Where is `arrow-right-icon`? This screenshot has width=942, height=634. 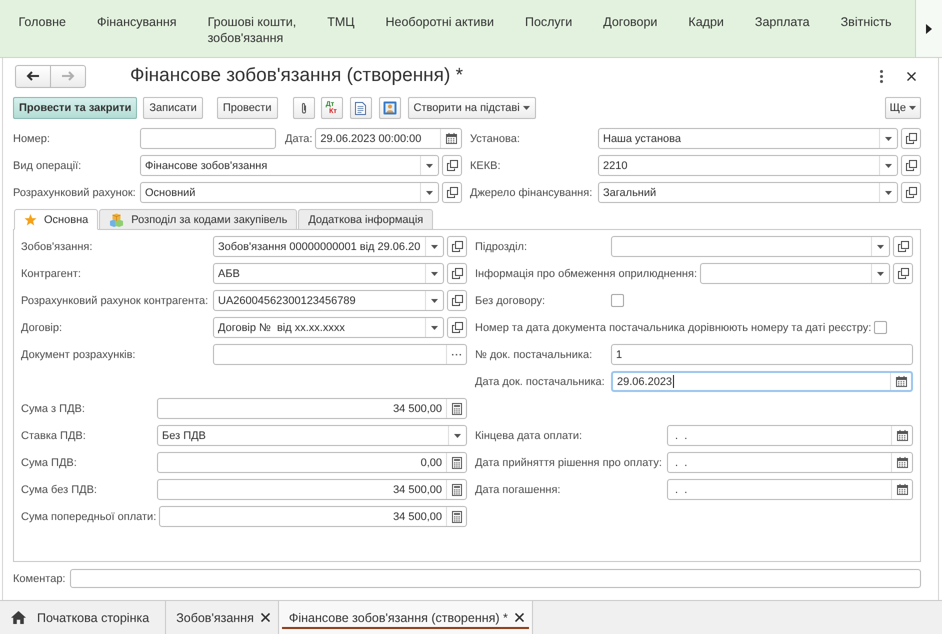 arrow-right-icon is located at coordinates (68, 76).